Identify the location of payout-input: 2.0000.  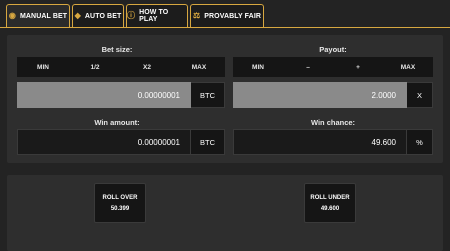
(320, 95).